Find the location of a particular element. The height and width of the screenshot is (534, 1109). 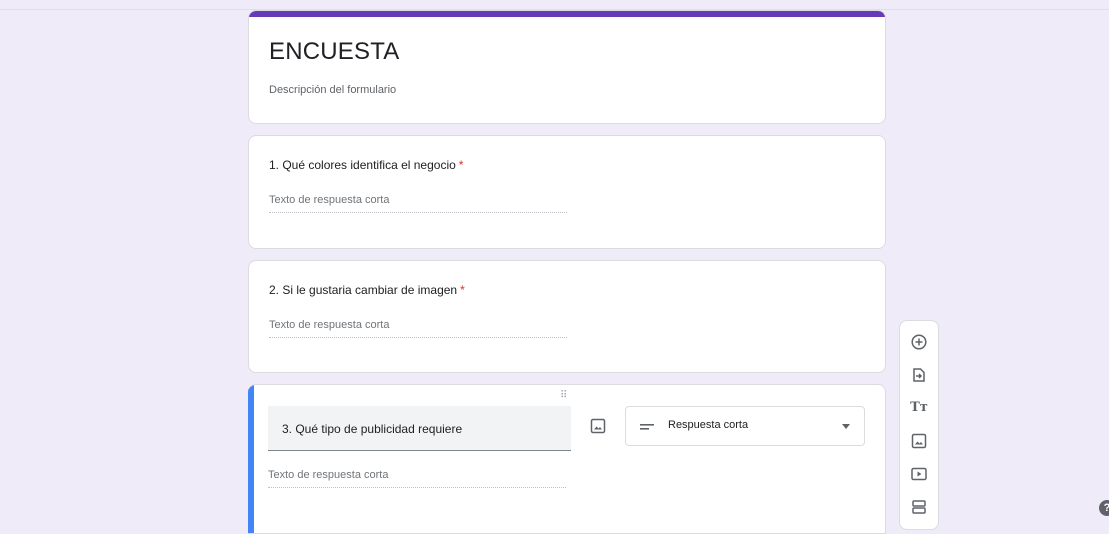

active-question-indicator is located at coordinates (251, 459).